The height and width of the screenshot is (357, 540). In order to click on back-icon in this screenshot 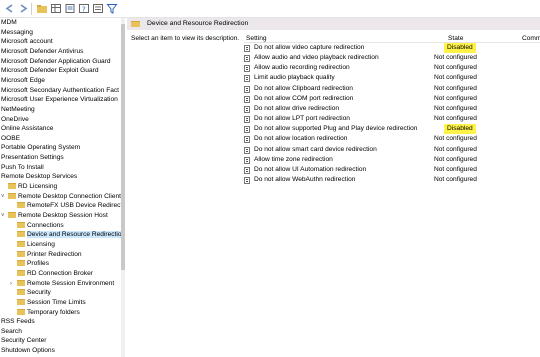, I will do `click(10, 8)`.